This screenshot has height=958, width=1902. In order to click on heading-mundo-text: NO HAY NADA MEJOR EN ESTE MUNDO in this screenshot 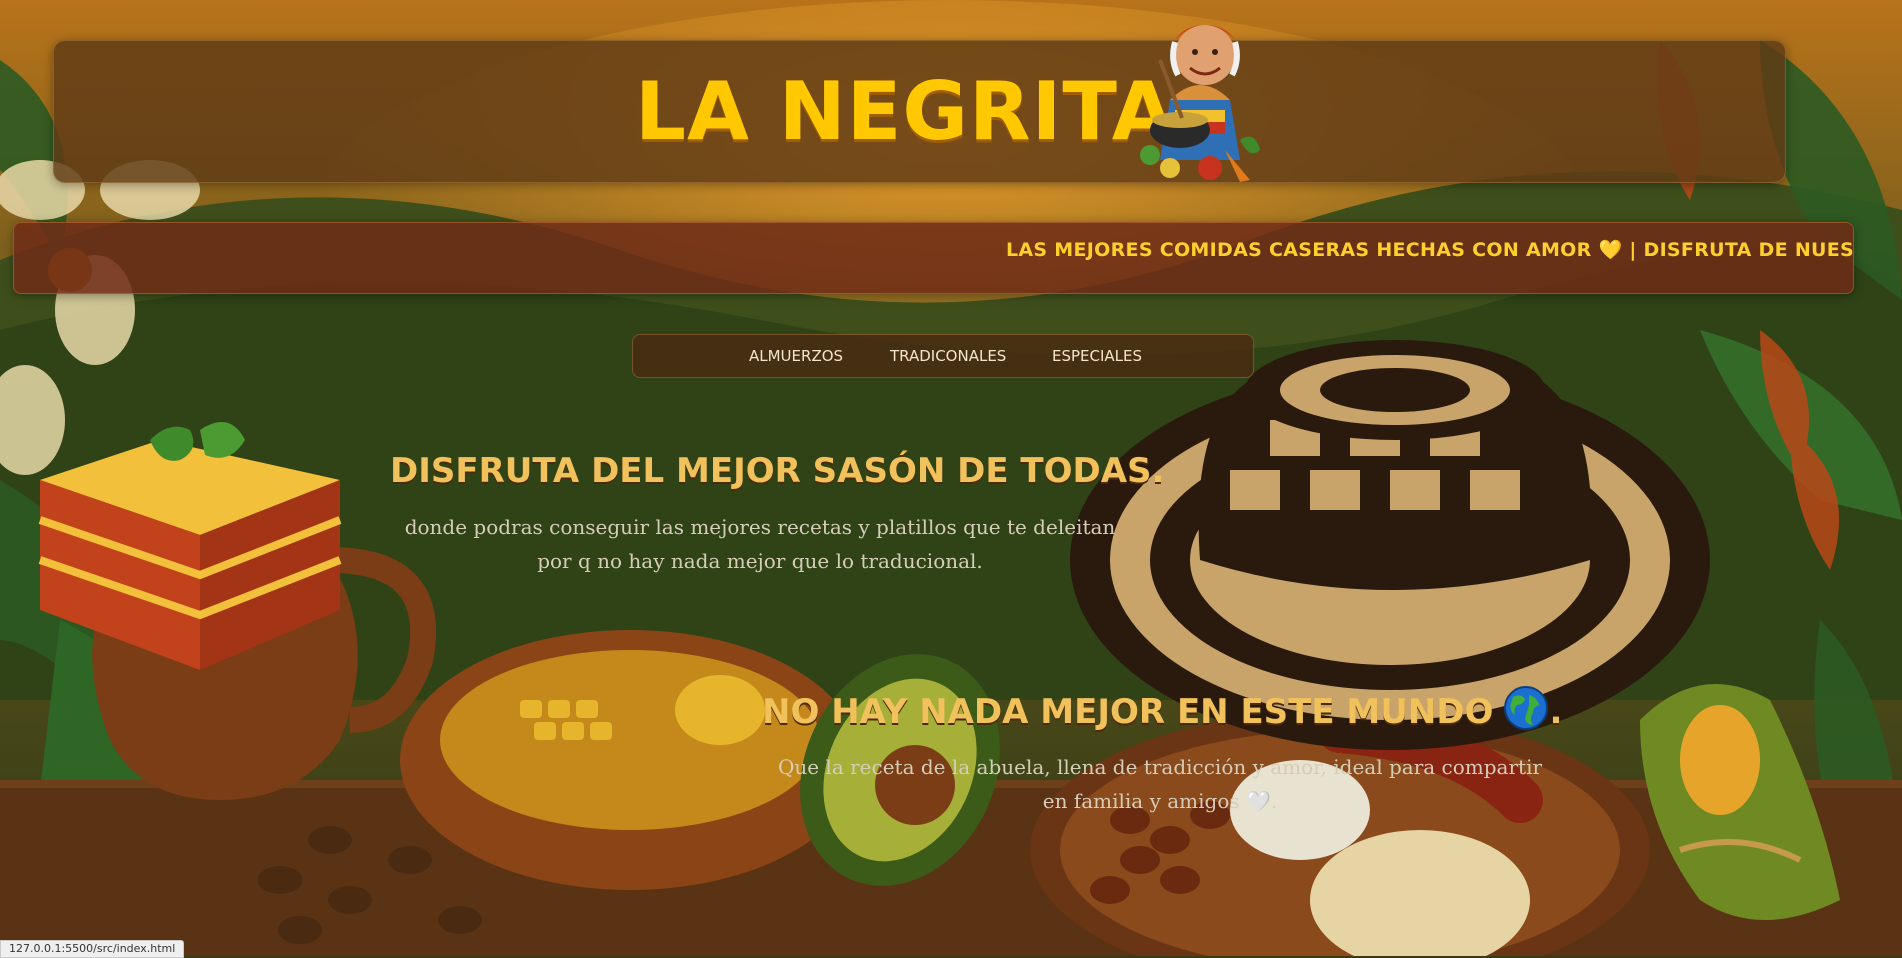, I will do `click(1128, 712)`.